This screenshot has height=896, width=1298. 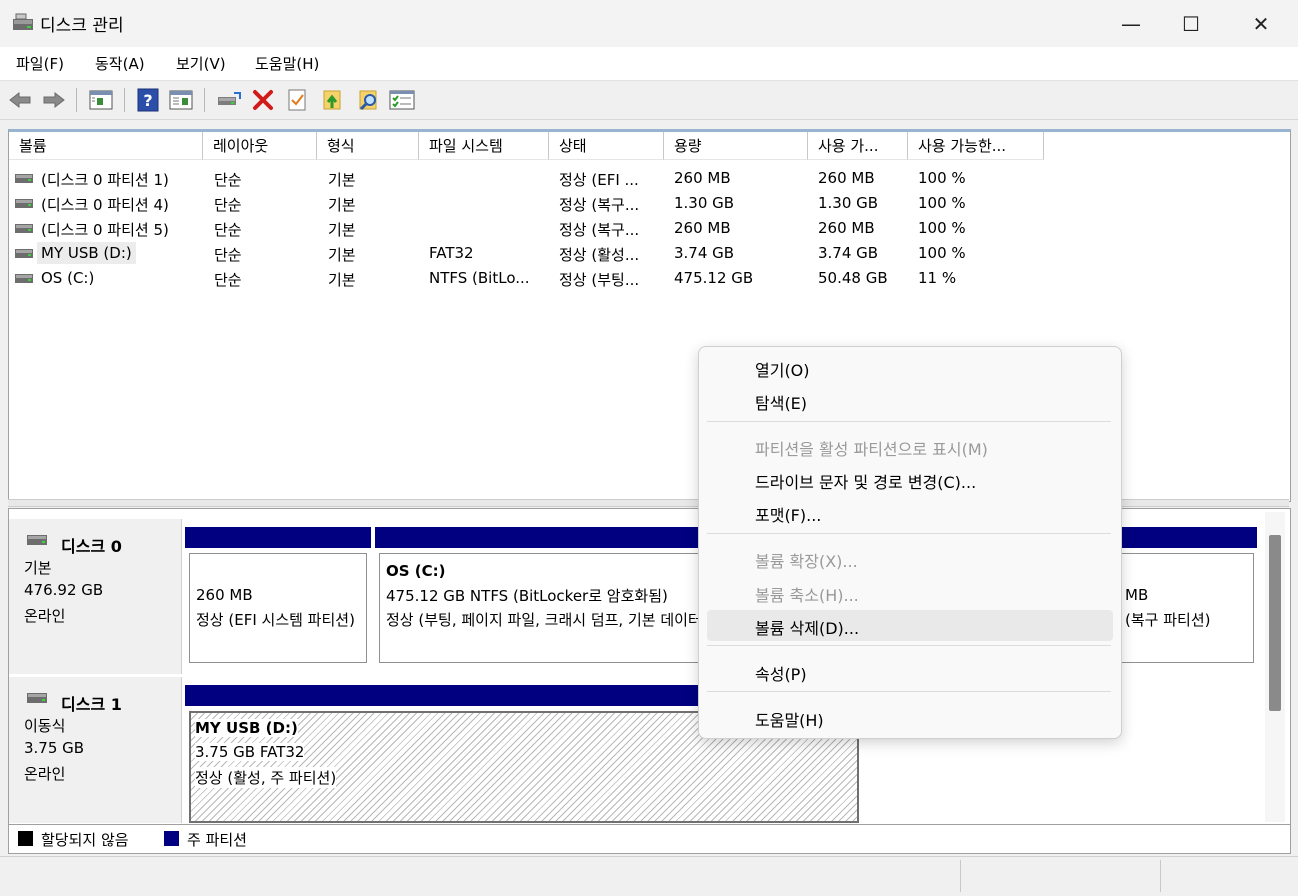 I want to click on properties-list-button, so click(x=402, y=100).